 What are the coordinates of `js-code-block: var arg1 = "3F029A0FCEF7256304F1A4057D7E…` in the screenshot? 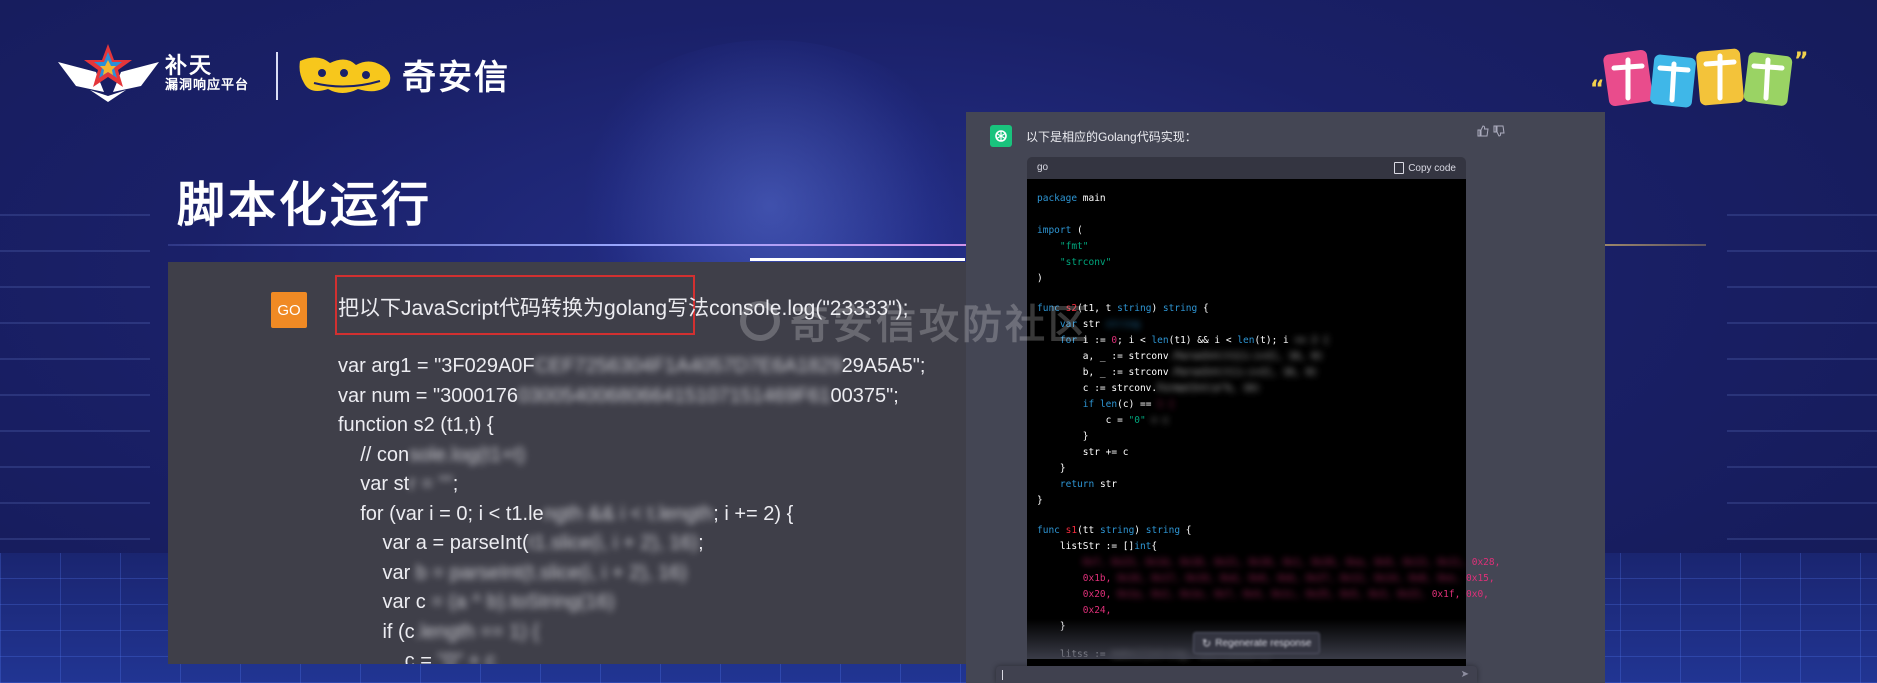 It's located at (631, 508).